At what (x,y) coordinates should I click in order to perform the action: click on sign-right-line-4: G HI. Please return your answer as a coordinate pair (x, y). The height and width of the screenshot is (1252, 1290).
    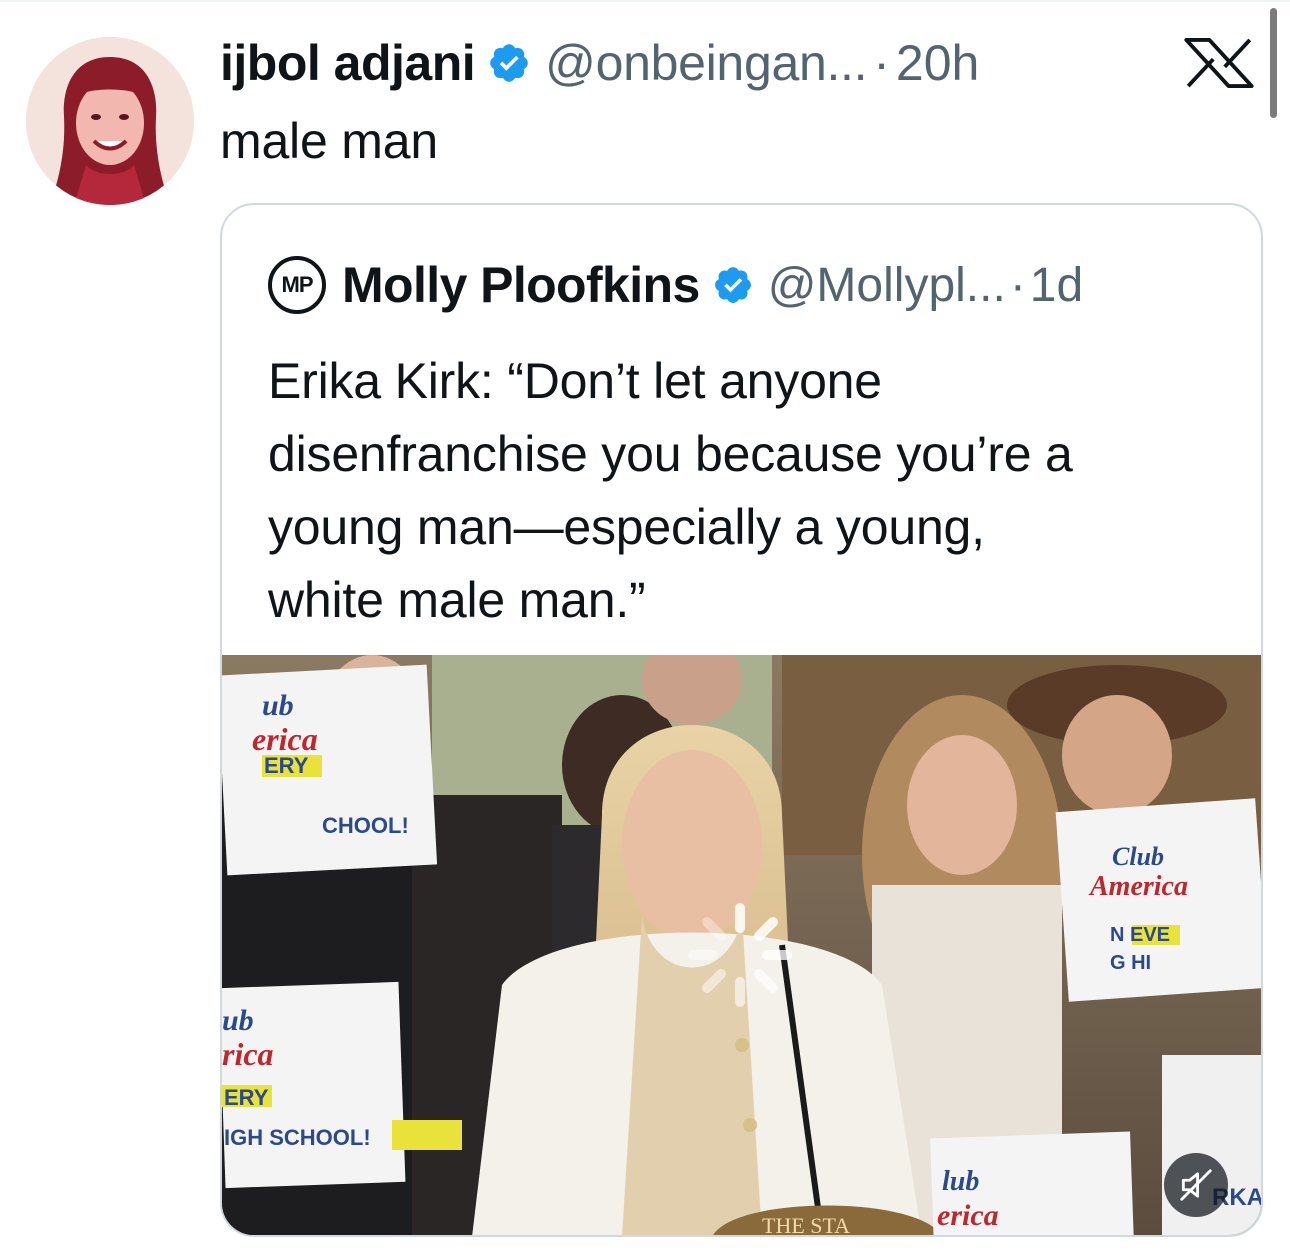
    Looking at the image, I should click on (1130, 963).